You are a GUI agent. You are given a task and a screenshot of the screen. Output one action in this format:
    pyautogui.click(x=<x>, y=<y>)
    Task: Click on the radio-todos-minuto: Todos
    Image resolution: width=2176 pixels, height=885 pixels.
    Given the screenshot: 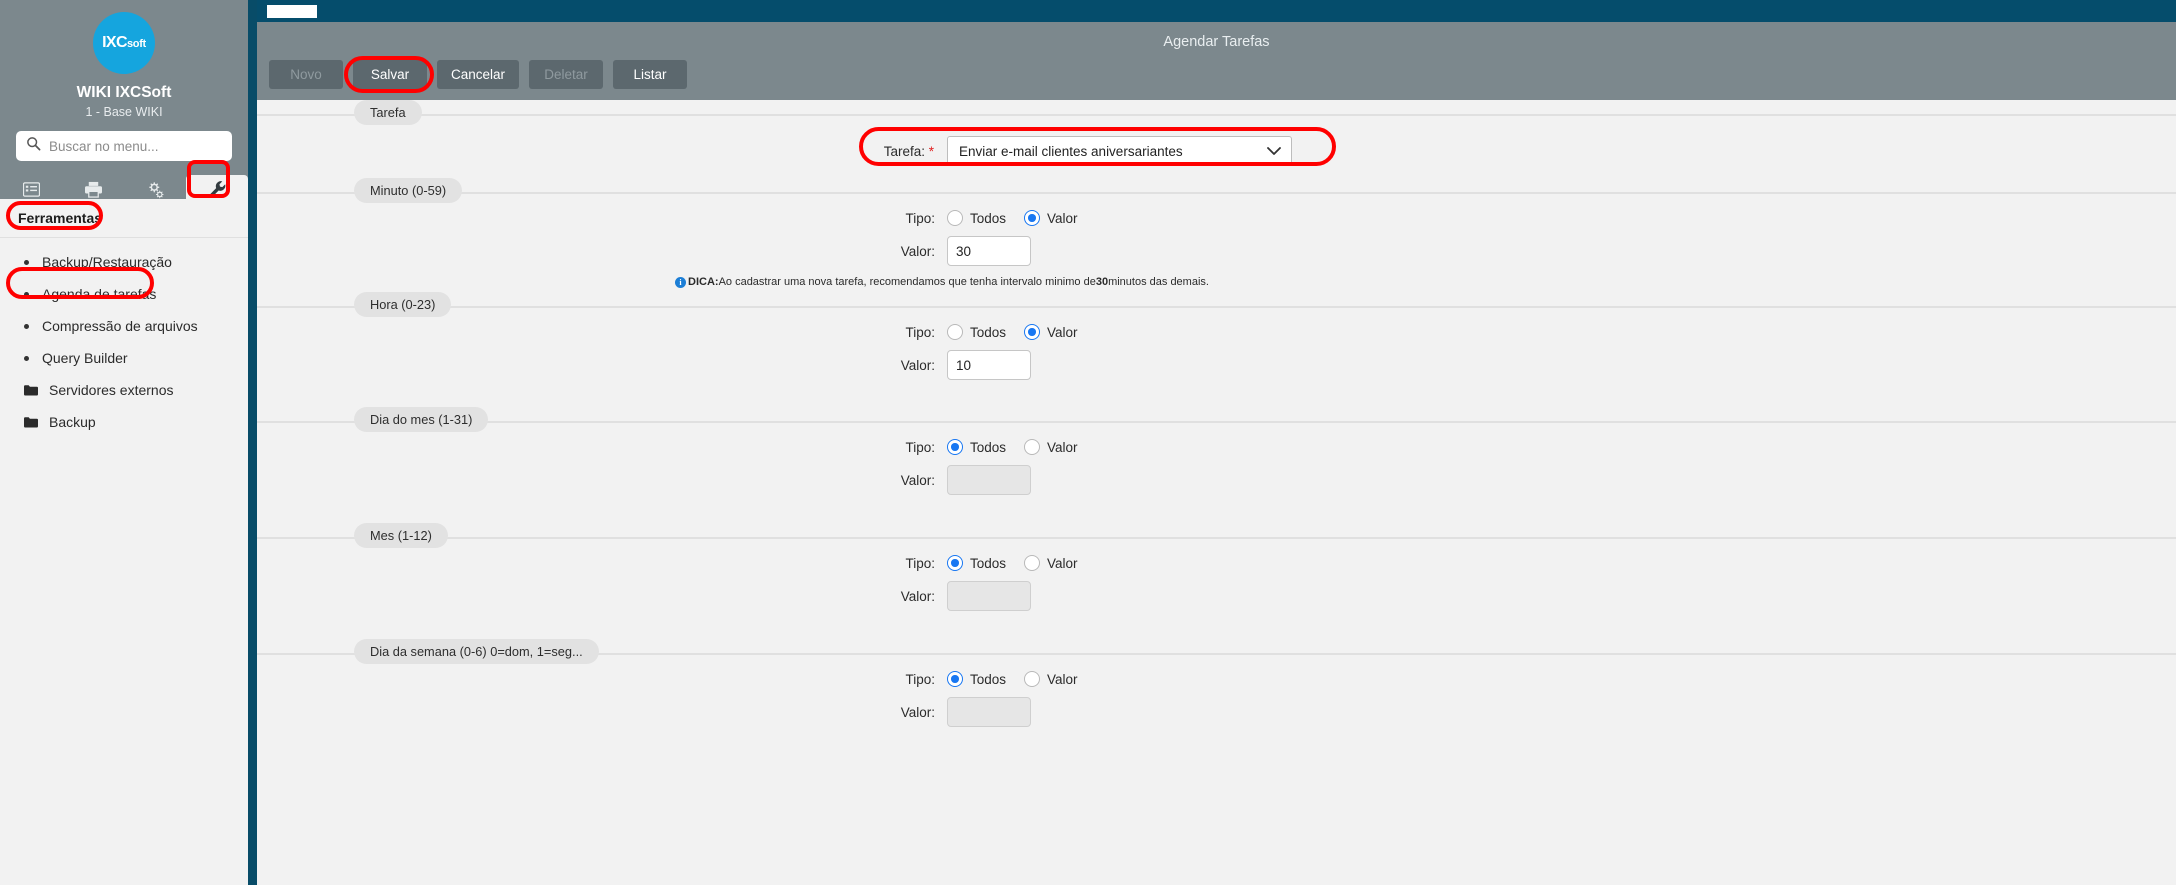 What is the action you would take?
    pyautogui.click(x=976, y=218)
    